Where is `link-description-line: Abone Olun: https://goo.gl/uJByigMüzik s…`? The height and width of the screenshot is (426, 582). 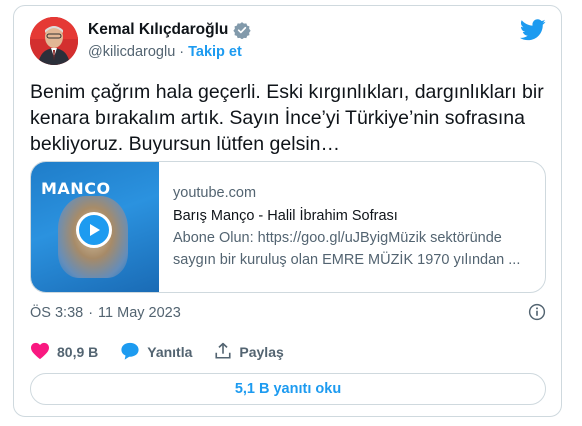 link-description-line: Abone Olun: https://goo.gl/uJByigMüzik s… is located at coordinates (337, 238).